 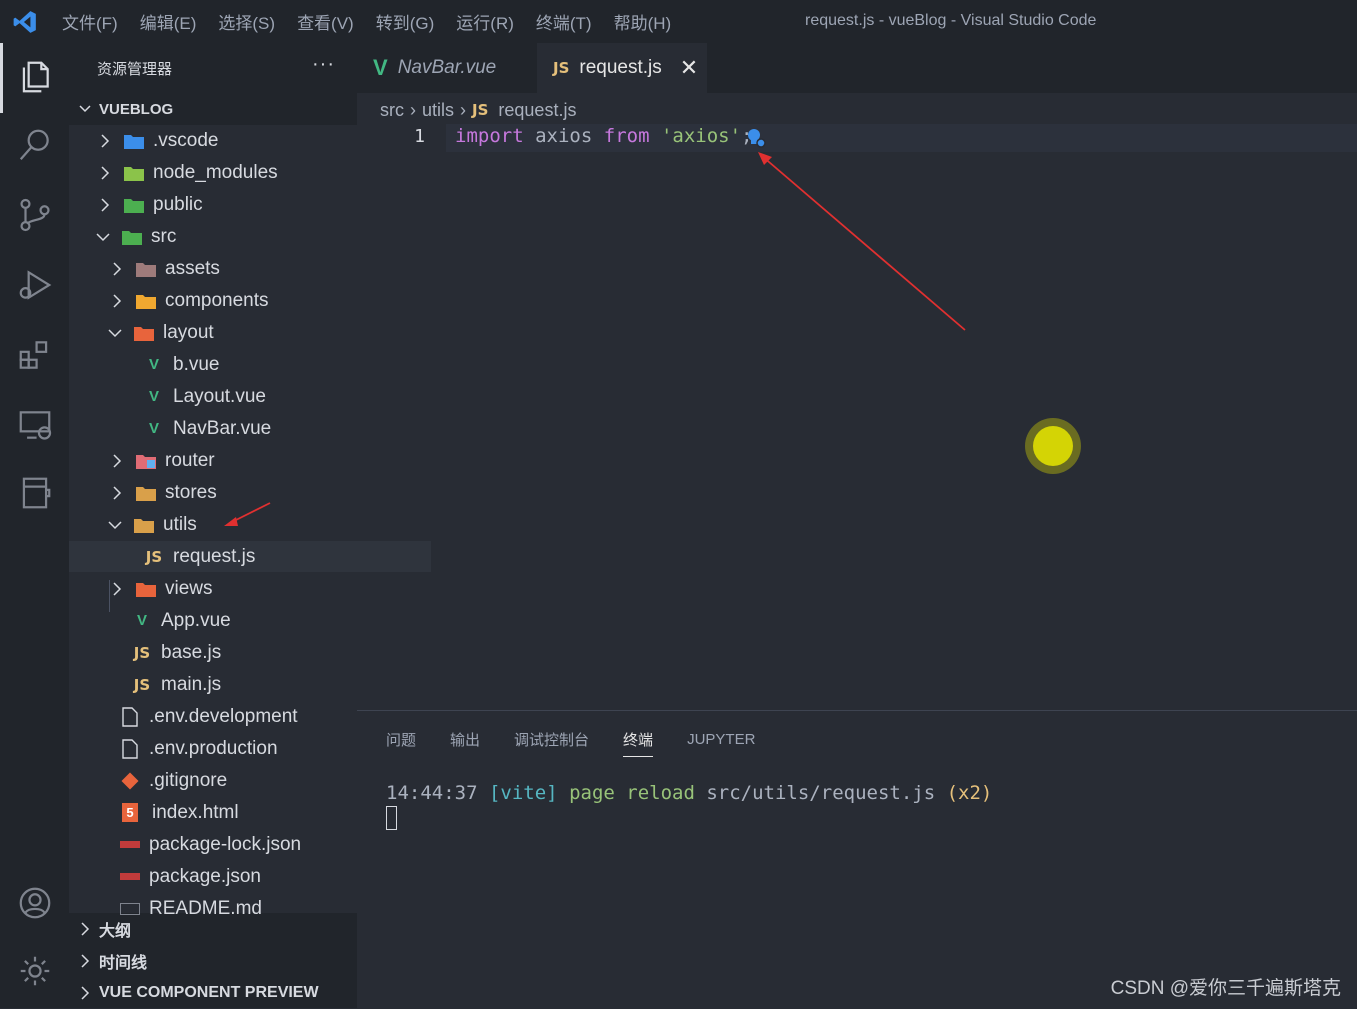 I want to click on keyword-from: from, so click(x=626, y=136).